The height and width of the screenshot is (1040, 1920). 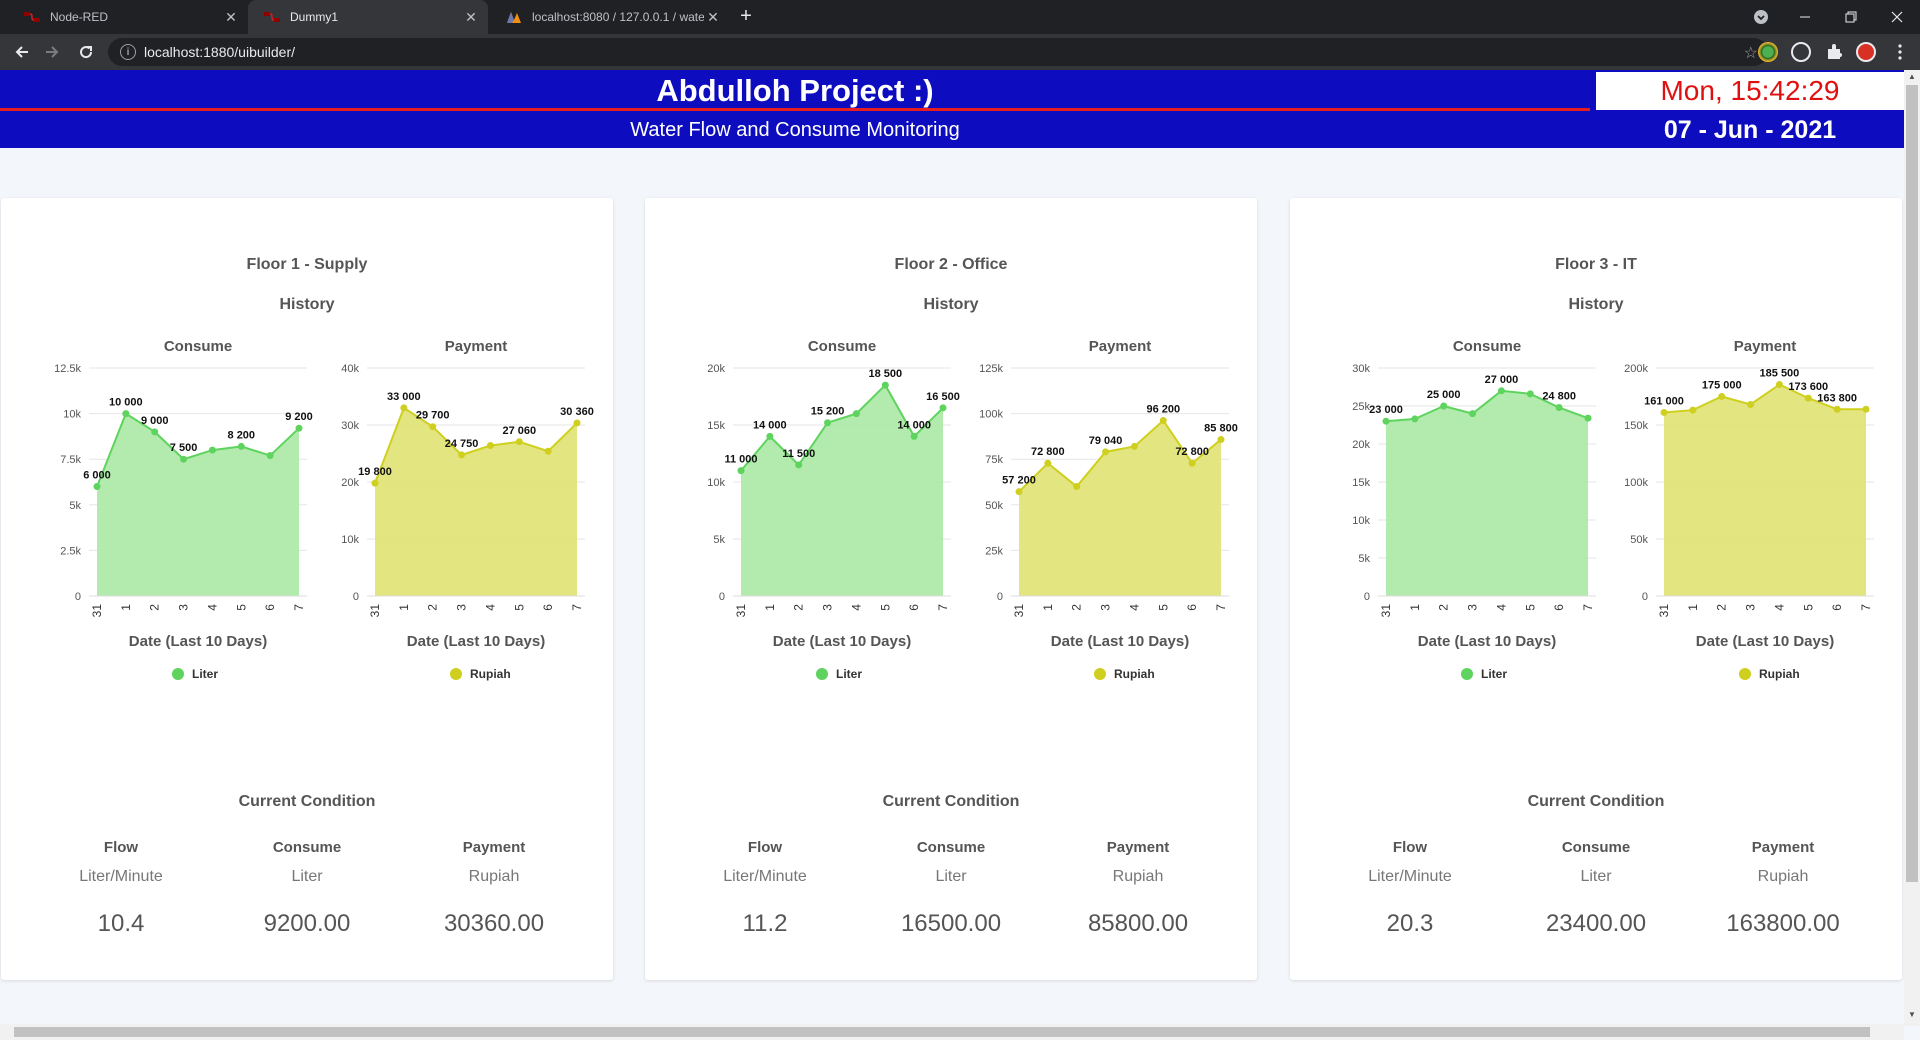 What do you see at coordinates (1361, 369) in the screenshot?
I see `y-tick-label: 30k` at bounding box center [1361, 369].